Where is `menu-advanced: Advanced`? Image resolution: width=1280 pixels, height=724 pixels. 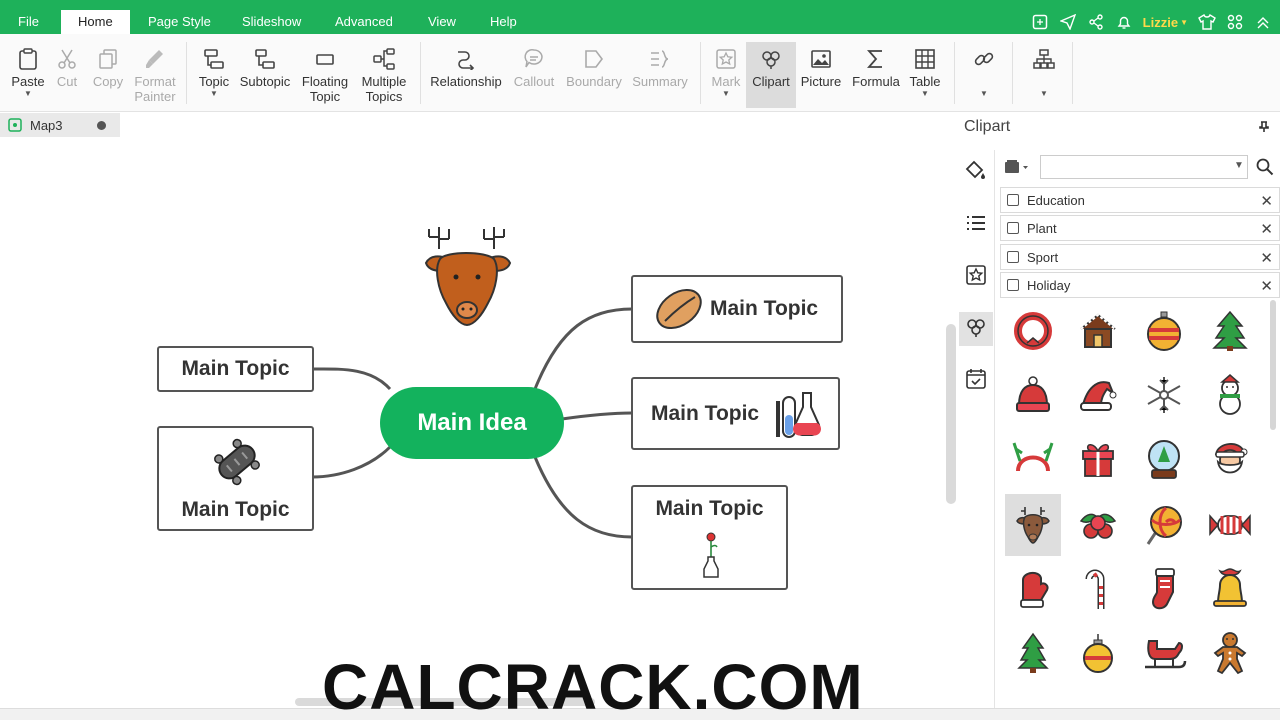
menu-advanced: Advanced is located at coordinates (364, 21).